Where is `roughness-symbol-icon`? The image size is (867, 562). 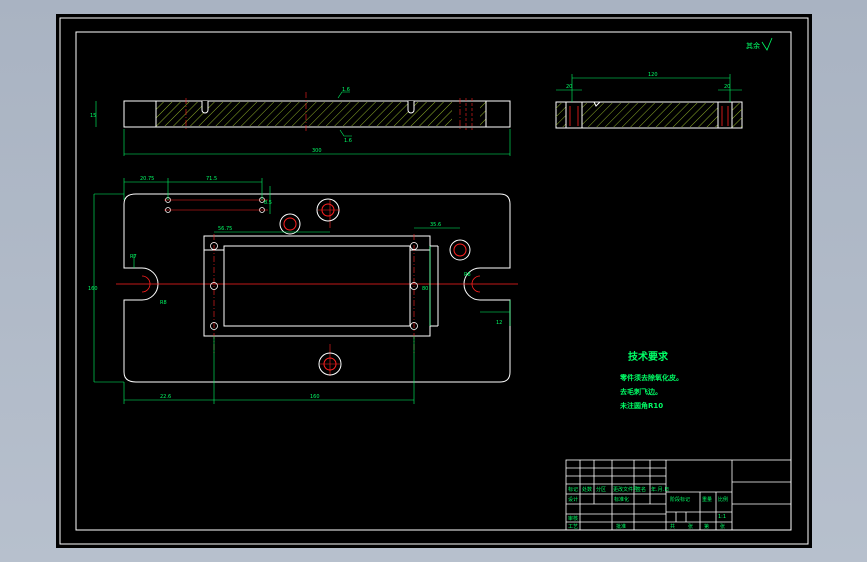 roughness-symbol-icon is located at coordinates (767, 44).